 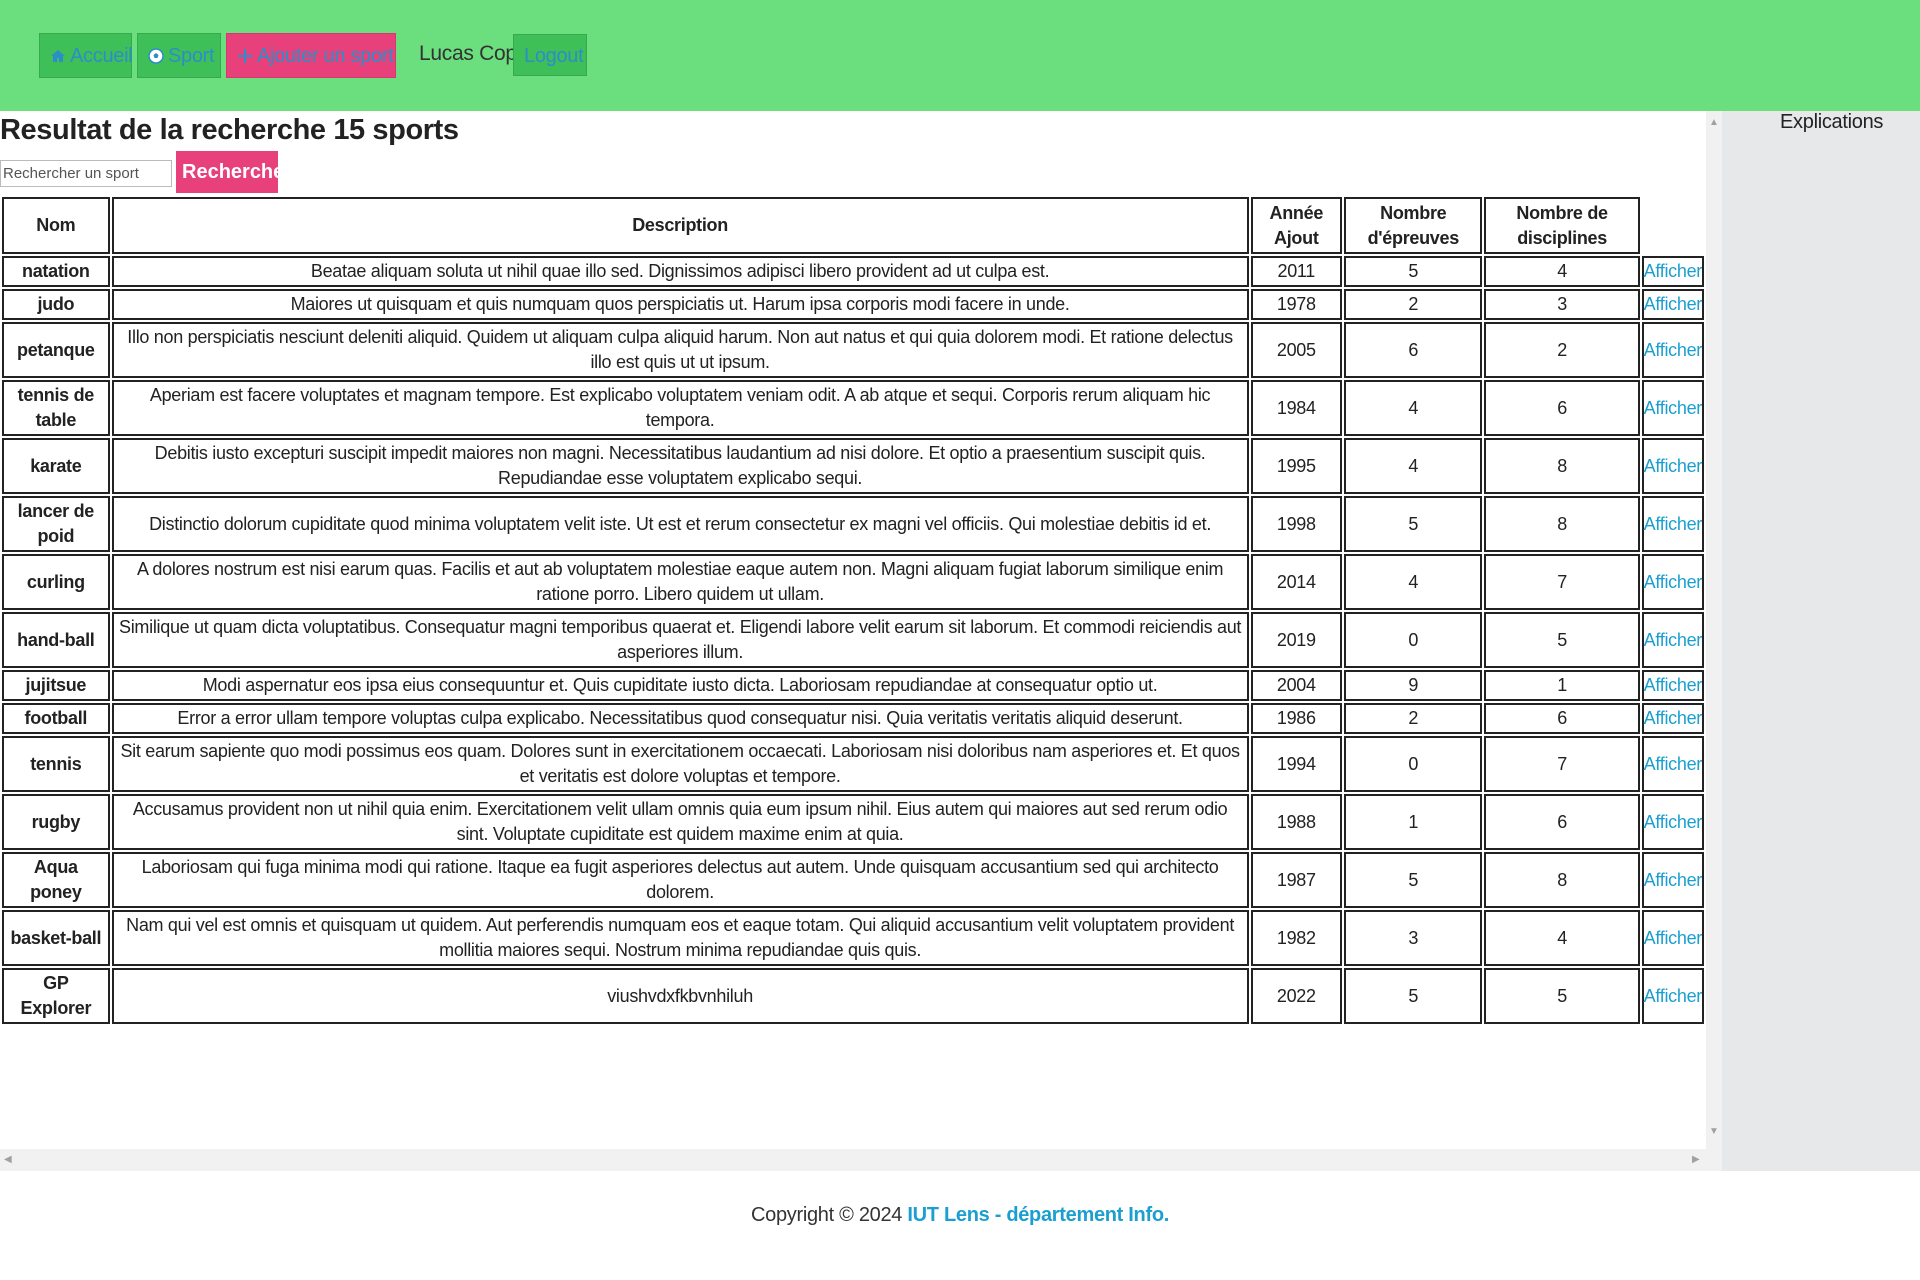 What do you see at coordinates (1714, 122) in the screenshot?
I see `scroll-up-arrow-icon: ▲` at bounding box center [1714, 122].